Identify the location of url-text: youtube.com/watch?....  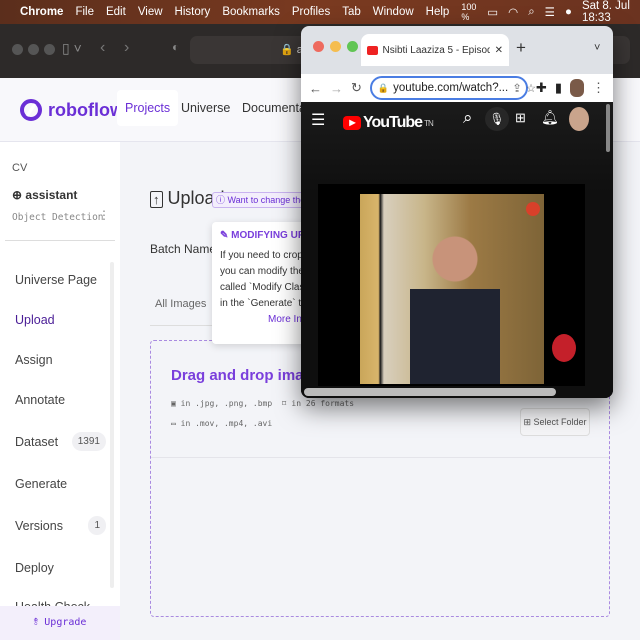
(451, 88).